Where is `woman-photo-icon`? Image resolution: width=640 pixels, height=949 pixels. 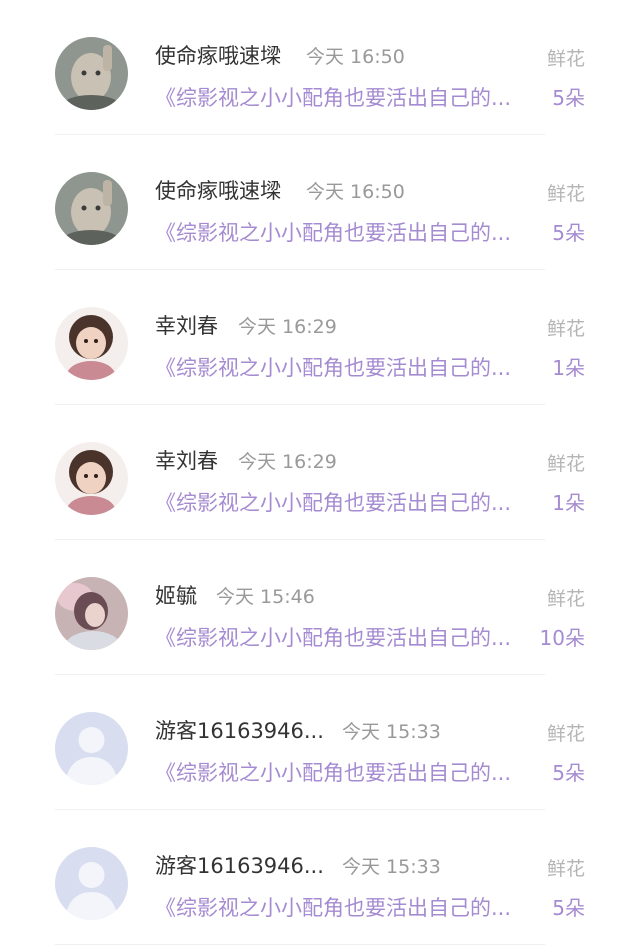
woman-photo-icon is located at coordinates (91, 613).